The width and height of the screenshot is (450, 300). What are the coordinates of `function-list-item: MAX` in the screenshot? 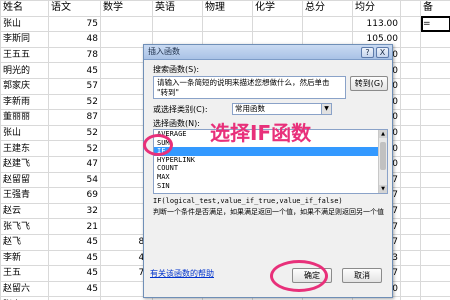 It's located at (270, 177).